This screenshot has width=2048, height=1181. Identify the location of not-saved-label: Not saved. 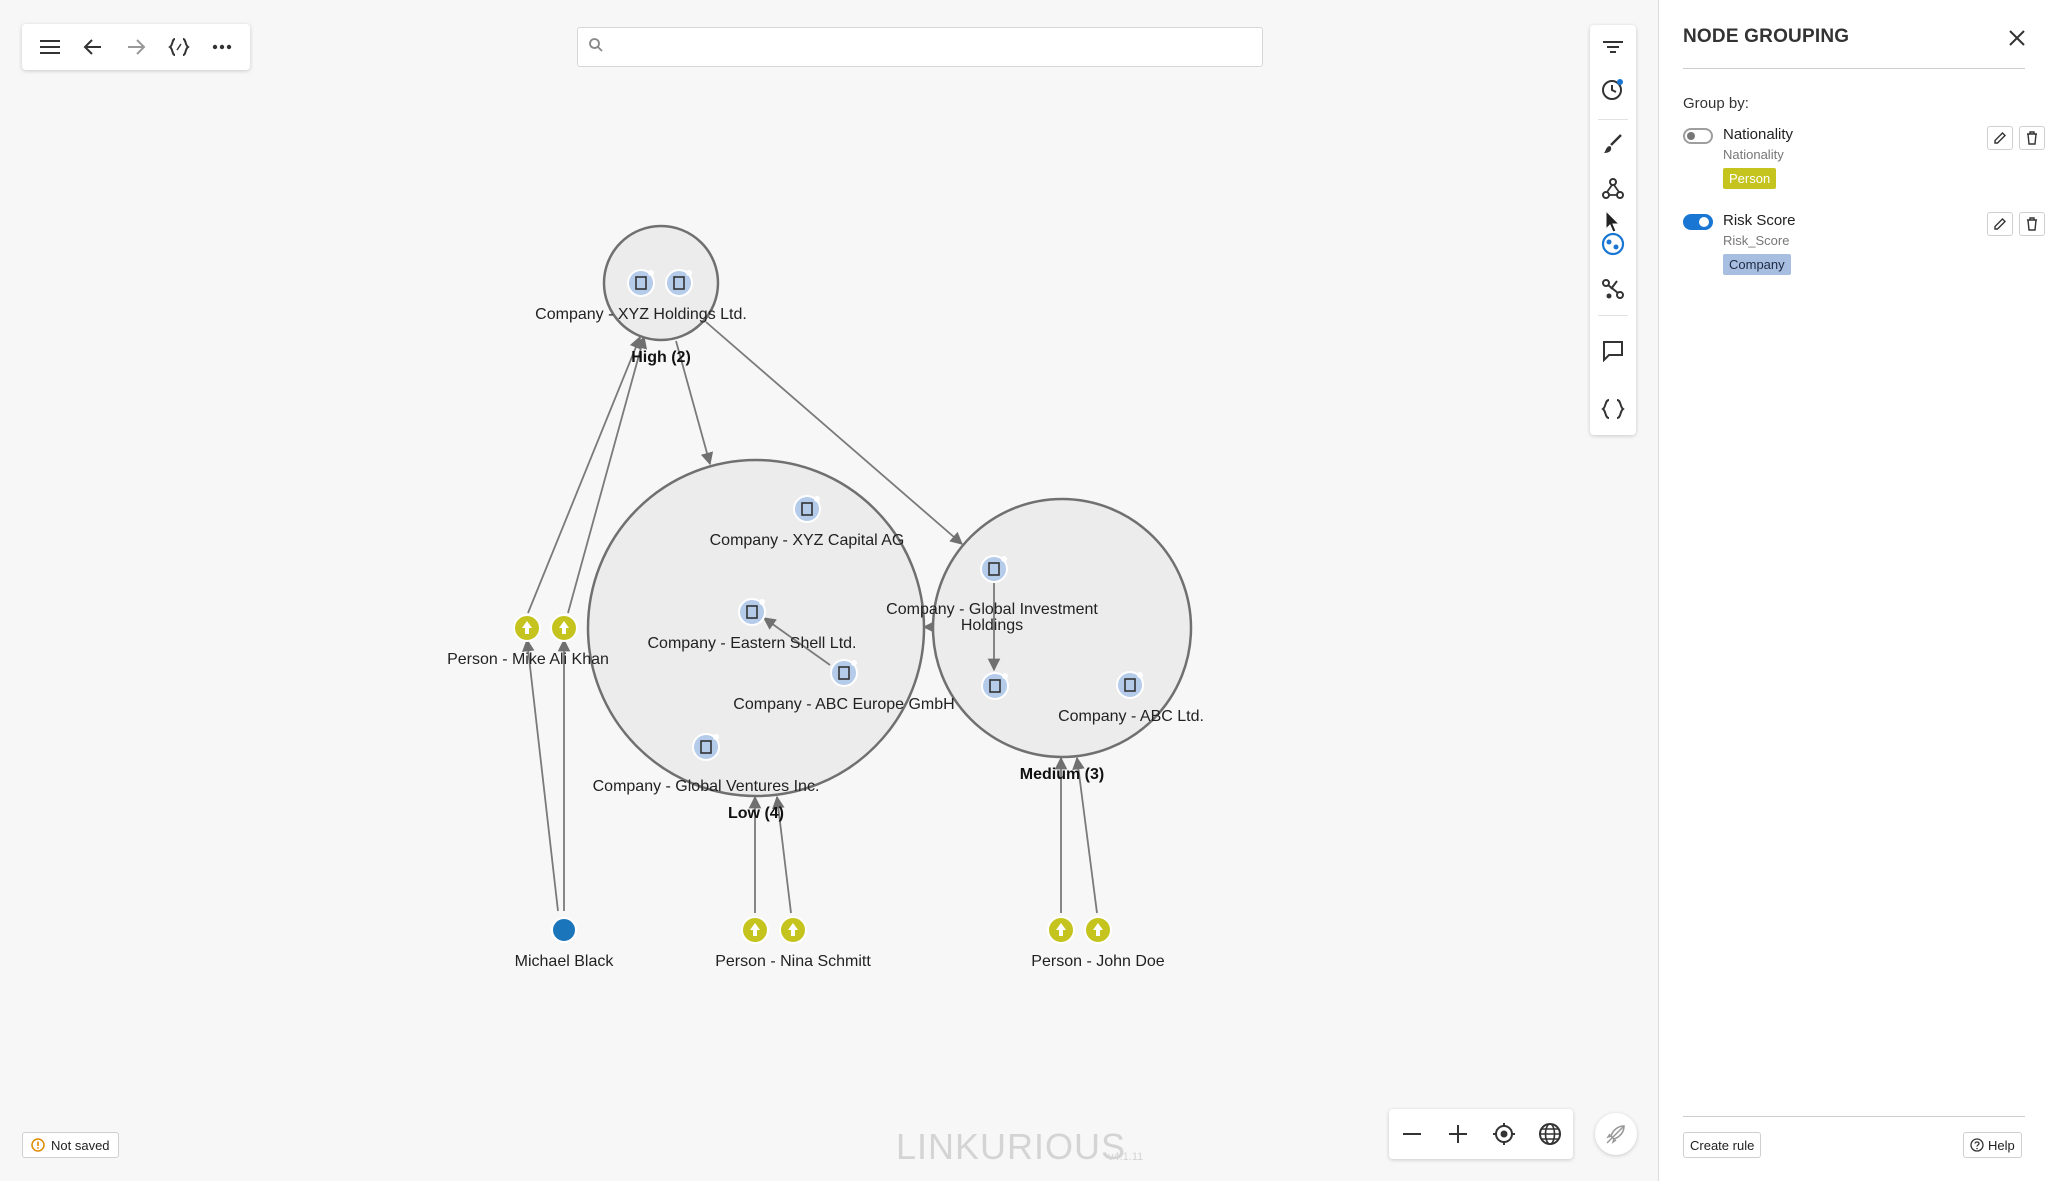
(80, 1145).